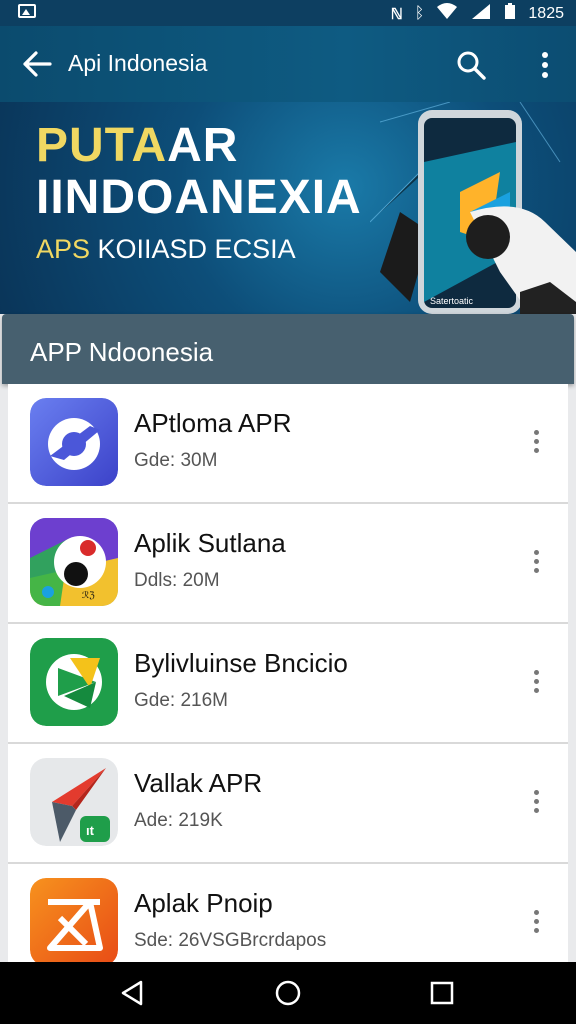 The width and height of the screenshot is (576, 1024). I want to click on svg-text: Satertoatic, so click(452, 301).